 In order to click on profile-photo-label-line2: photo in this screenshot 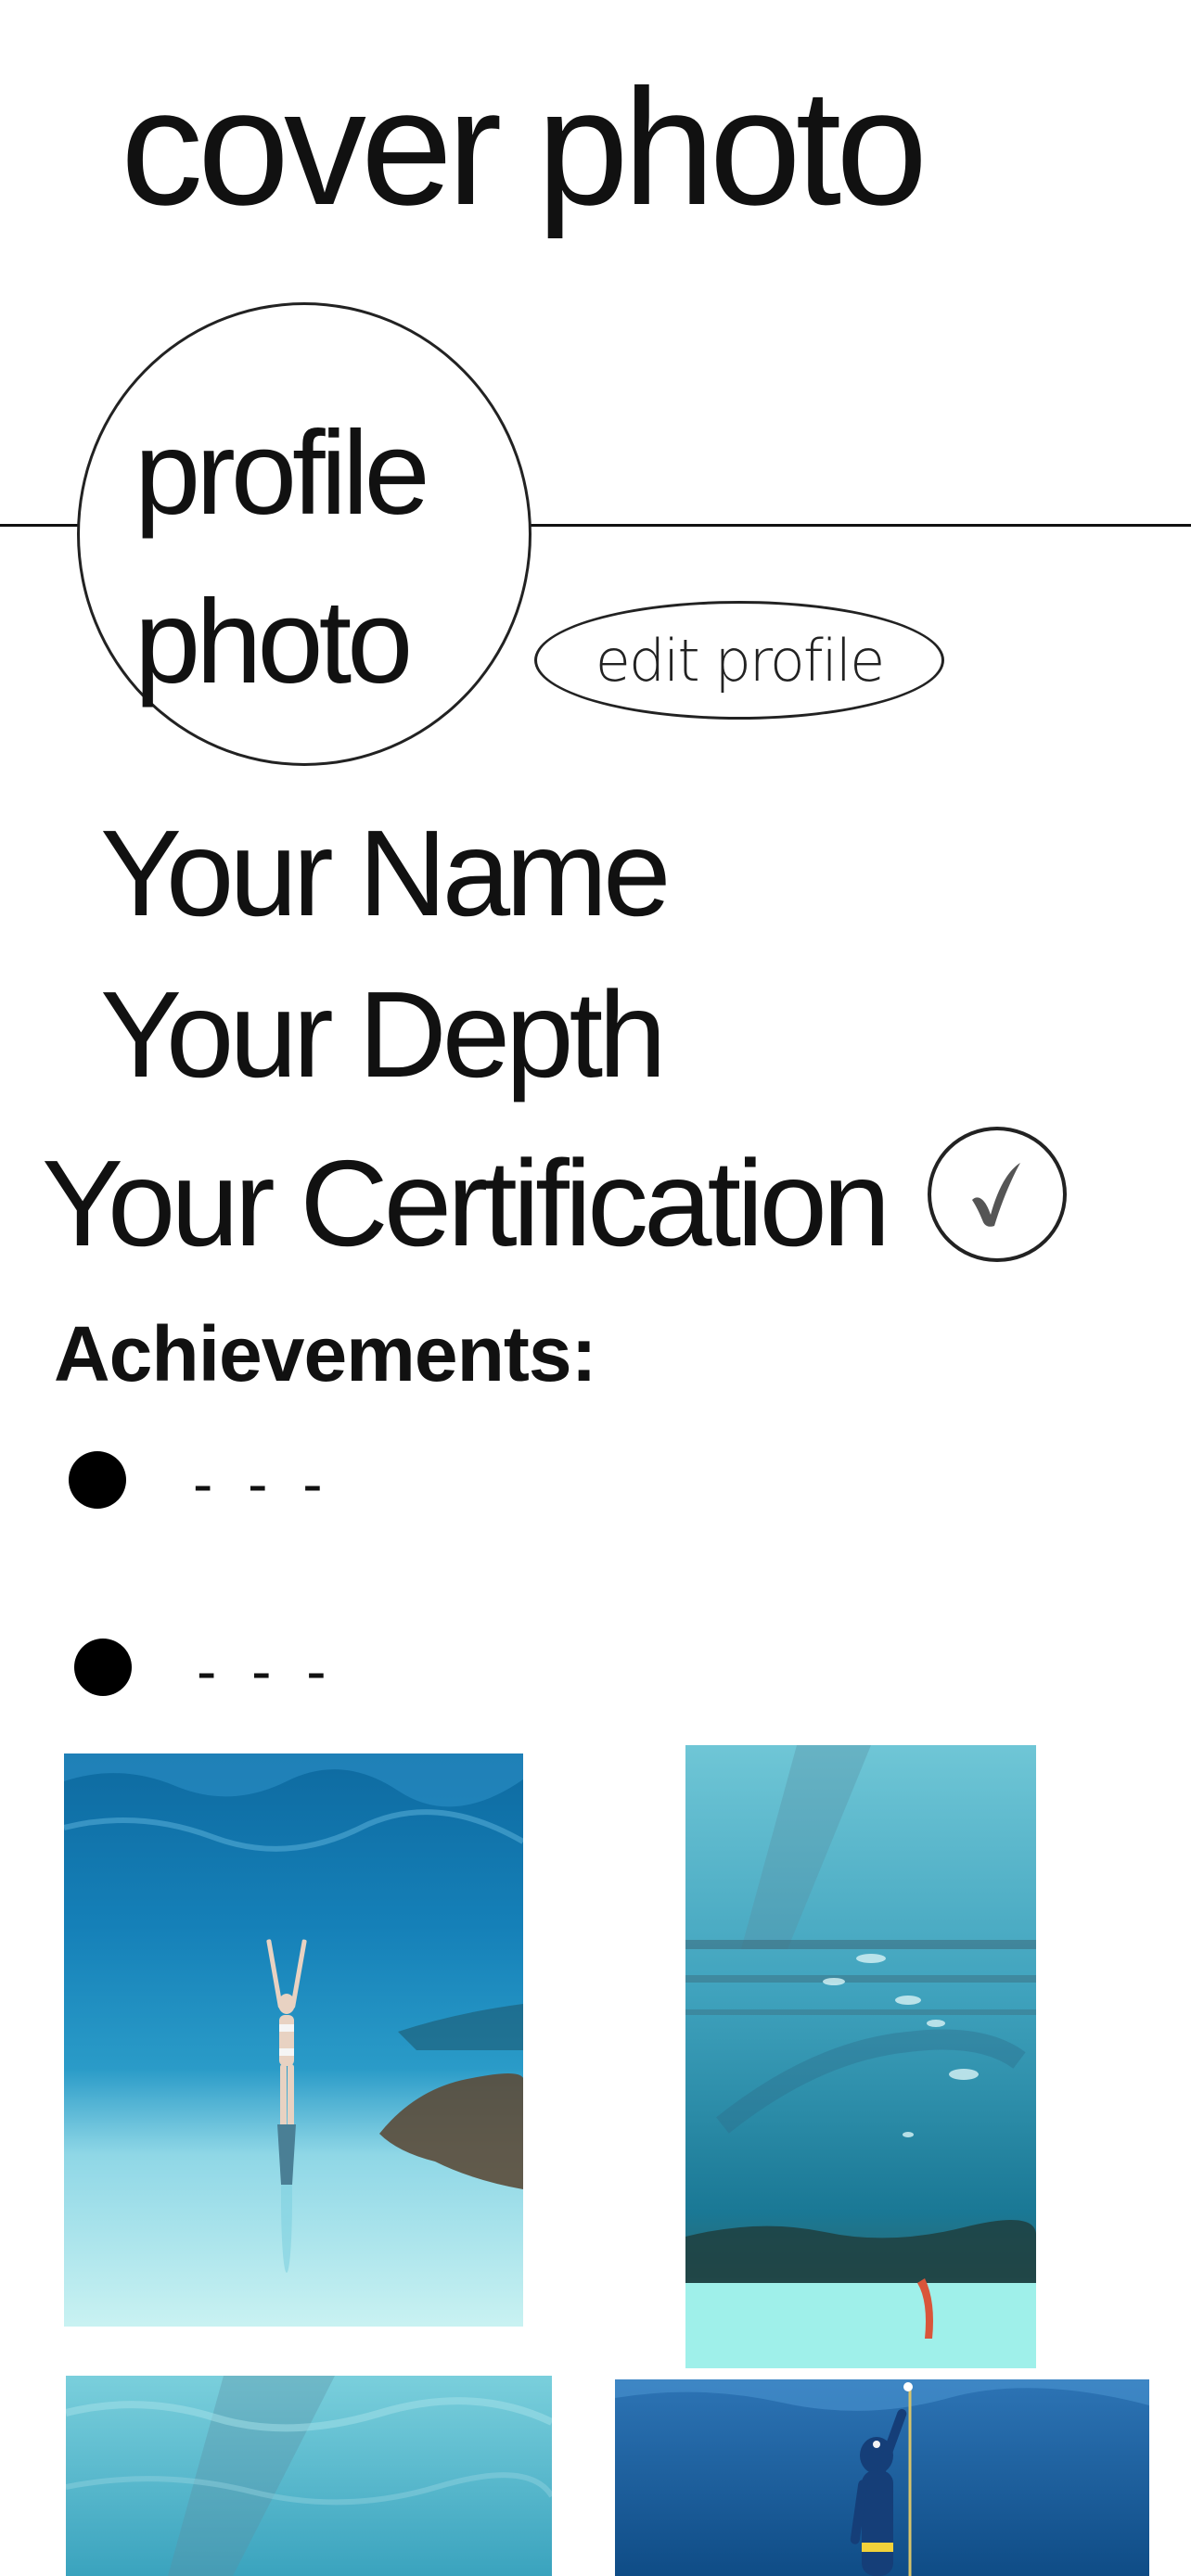, I will do `click(273, 642)`.